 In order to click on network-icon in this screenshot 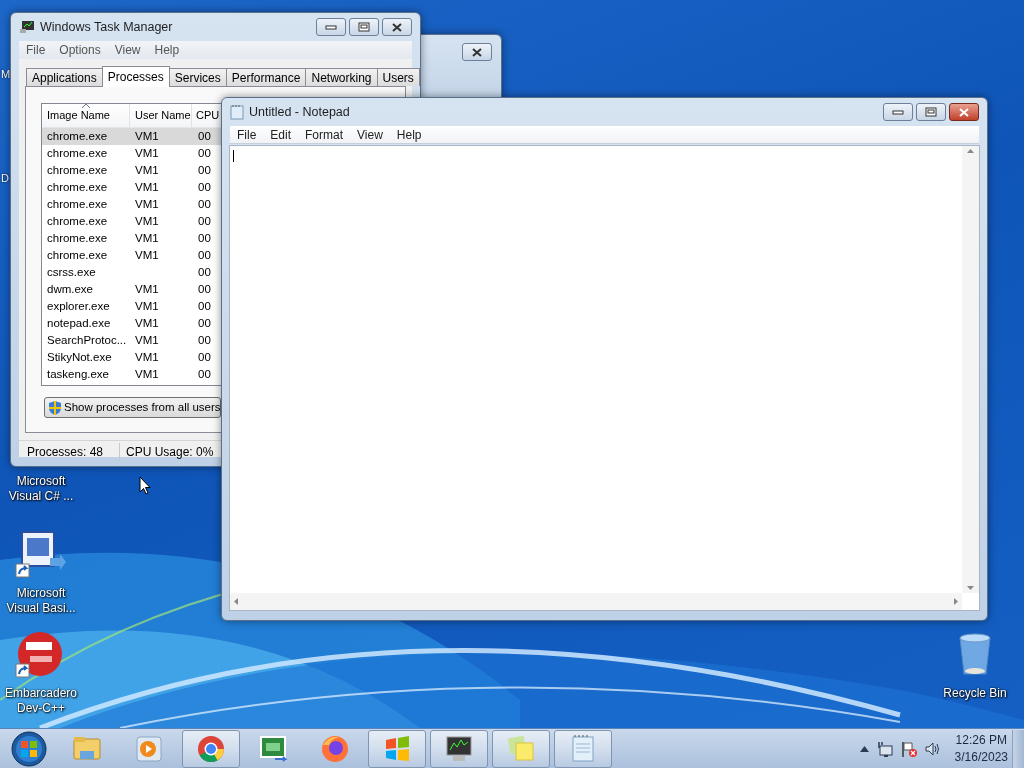, I will do `click(884, 748)`.